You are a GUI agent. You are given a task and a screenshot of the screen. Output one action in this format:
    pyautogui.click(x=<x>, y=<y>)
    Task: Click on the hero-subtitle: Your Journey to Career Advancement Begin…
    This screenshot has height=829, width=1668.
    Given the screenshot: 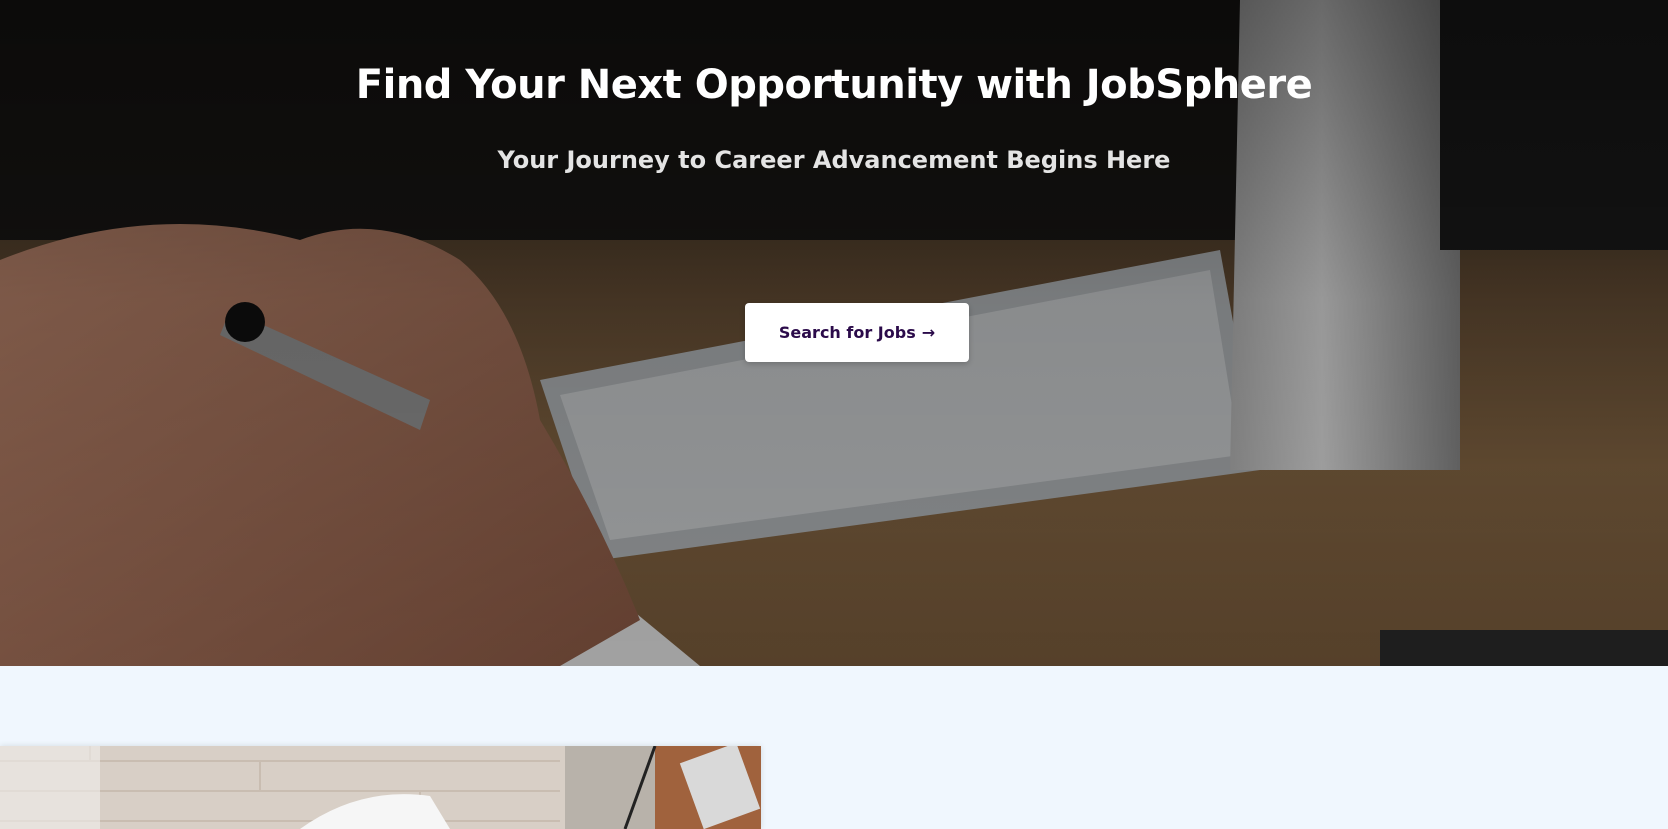 What is the action you would take?
    pyautogui.click(x=834, y=160)
    